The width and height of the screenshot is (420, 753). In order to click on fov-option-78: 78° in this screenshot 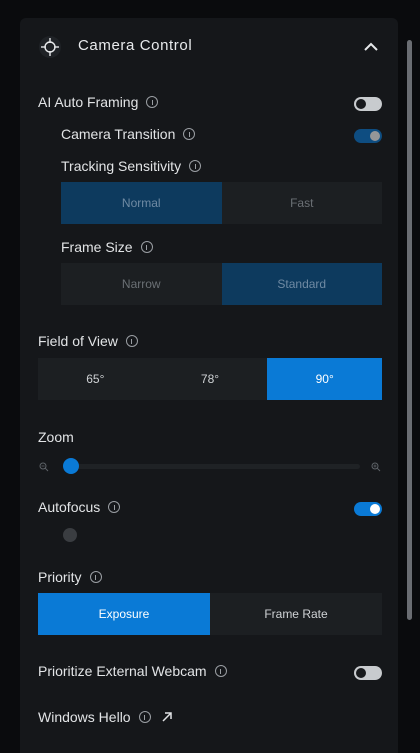, I will do `click(210, 379)`.